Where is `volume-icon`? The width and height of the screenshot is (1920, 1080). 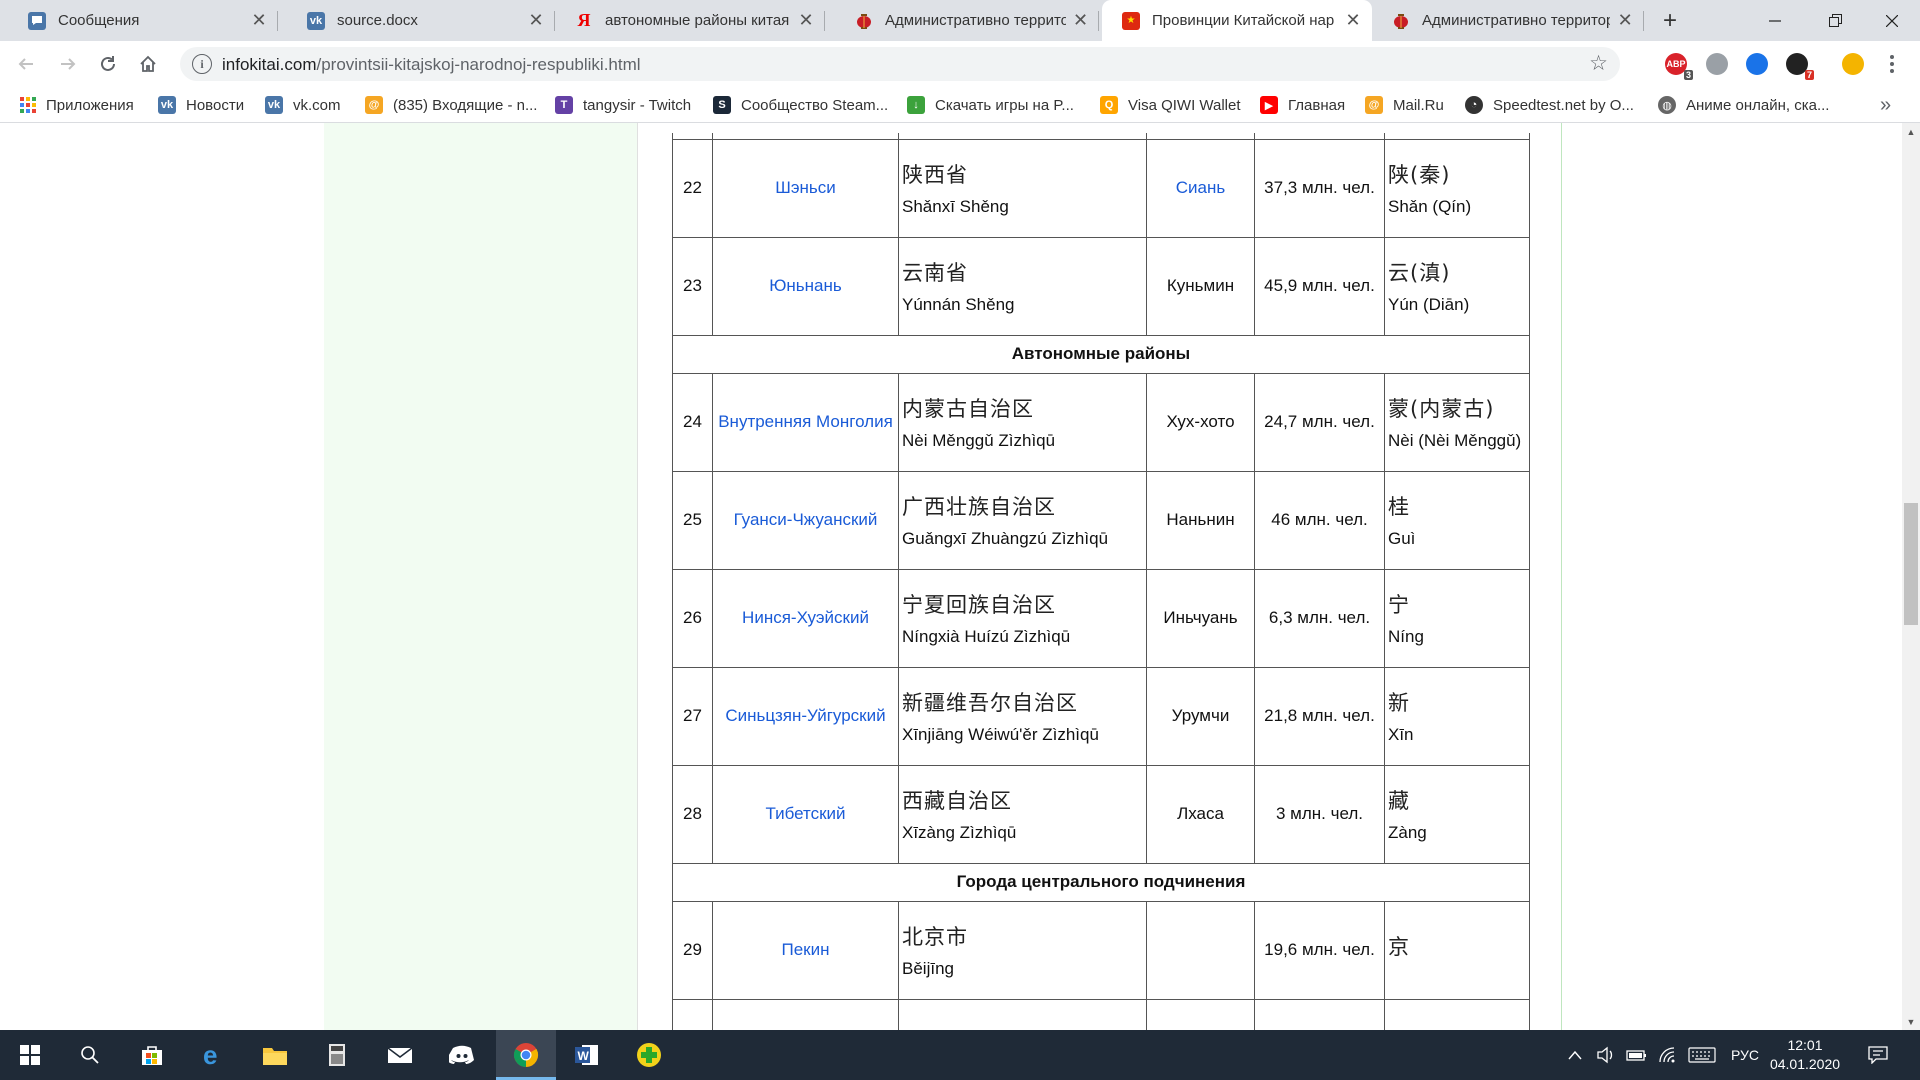
volume-icon is located at coordinates (1606, 1055).